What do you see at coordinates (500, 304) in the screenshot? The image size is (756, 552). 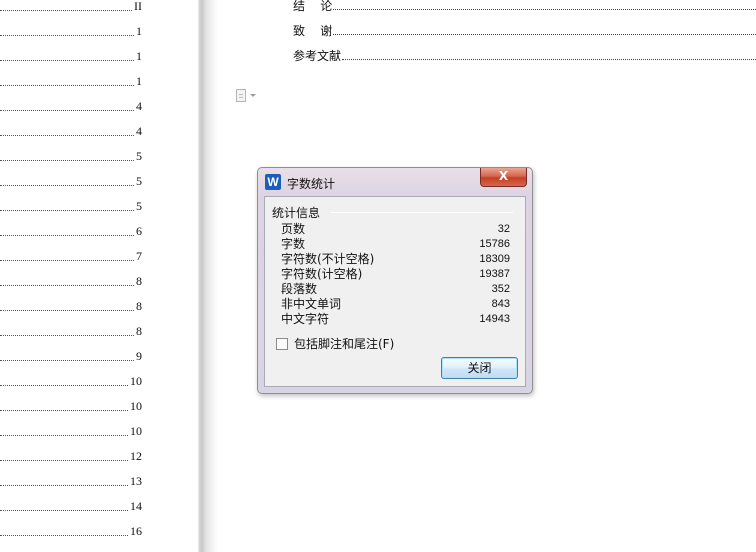 I see `stat-value: 843` at bounding box center [500, 304].